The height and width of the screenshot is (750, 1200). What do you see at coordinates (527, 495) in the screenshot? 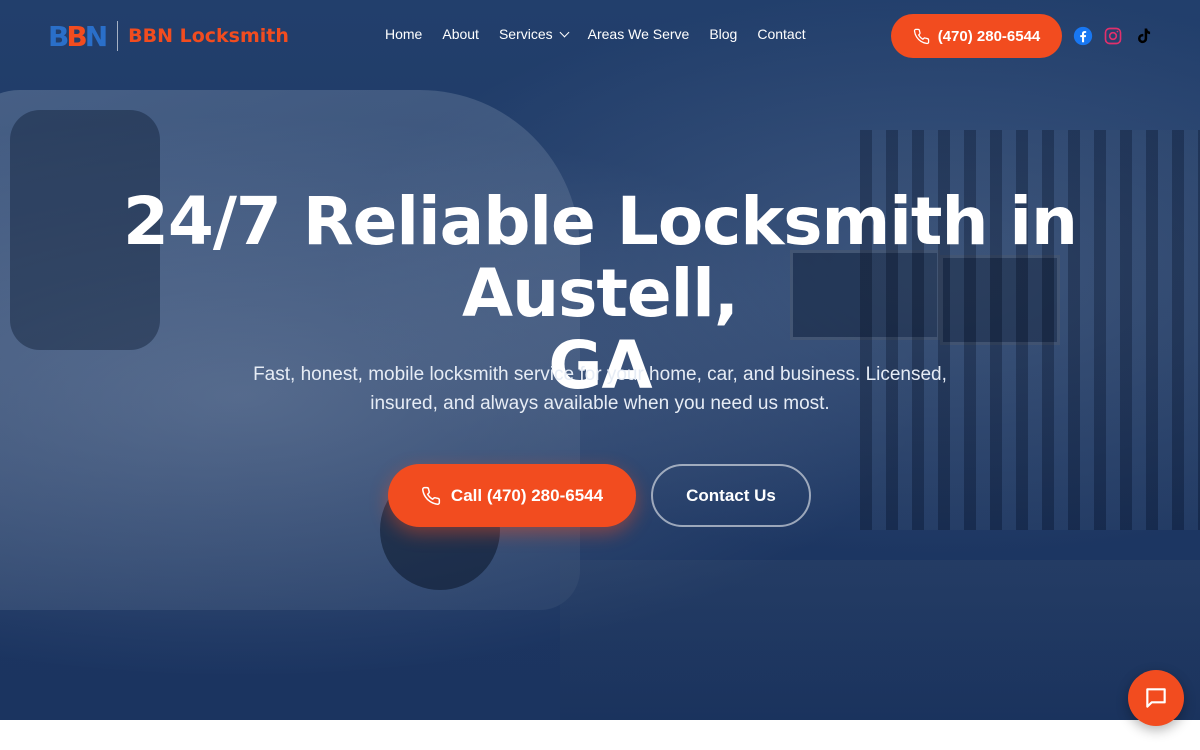
I see `call-now-label: Call (470) 280-6544` at bounding box center [527, 495].